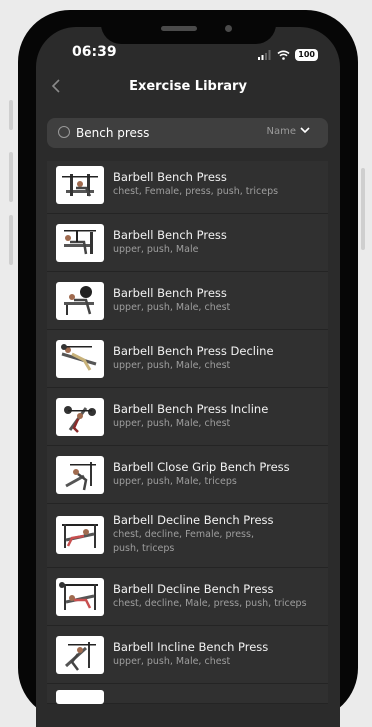  What do you see at coordinates (156, 133) in the screenshot?
I see `search-input` at bounding box center [156, 133].